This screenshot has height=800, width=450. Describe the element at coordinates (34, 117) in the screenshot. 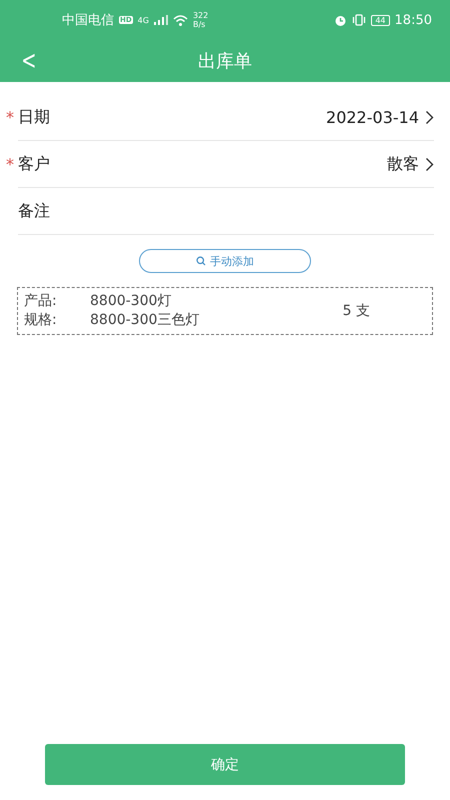

I see `field-label: 日期` at that location.